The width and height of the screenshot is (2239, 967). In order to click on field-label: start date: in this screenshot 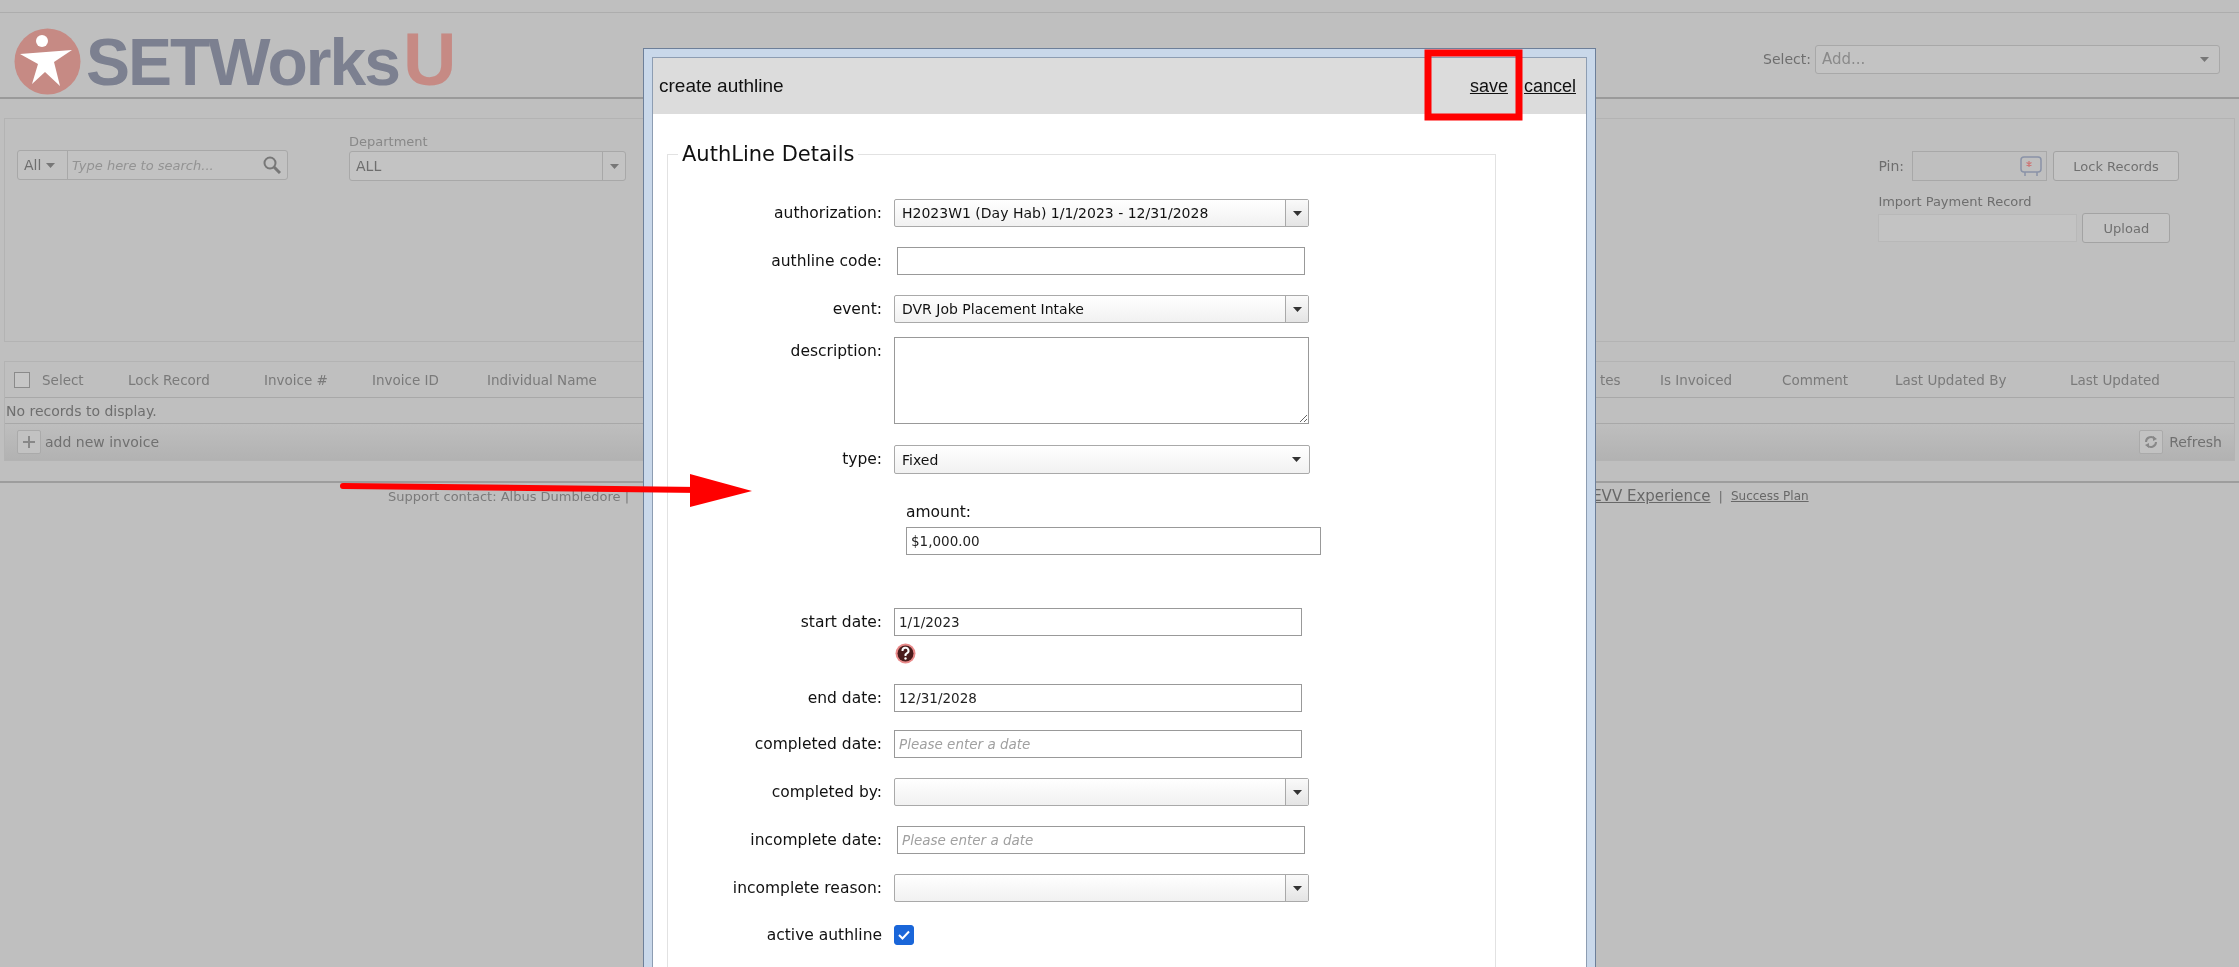, I will do `click(841, 622)`.